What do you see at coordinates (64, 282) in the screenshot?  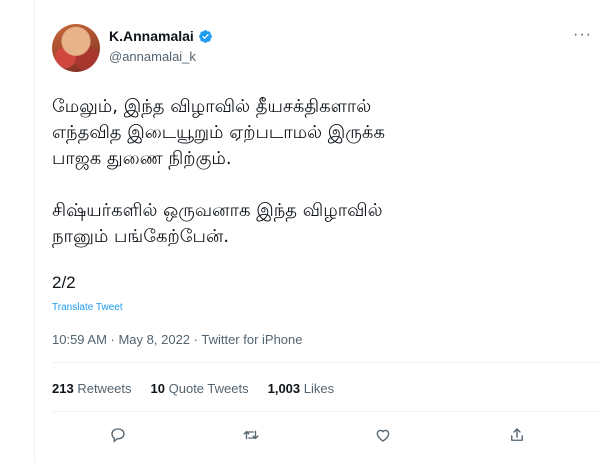 I see `thread-counter: 2/2` at bounding box center [64, 282].